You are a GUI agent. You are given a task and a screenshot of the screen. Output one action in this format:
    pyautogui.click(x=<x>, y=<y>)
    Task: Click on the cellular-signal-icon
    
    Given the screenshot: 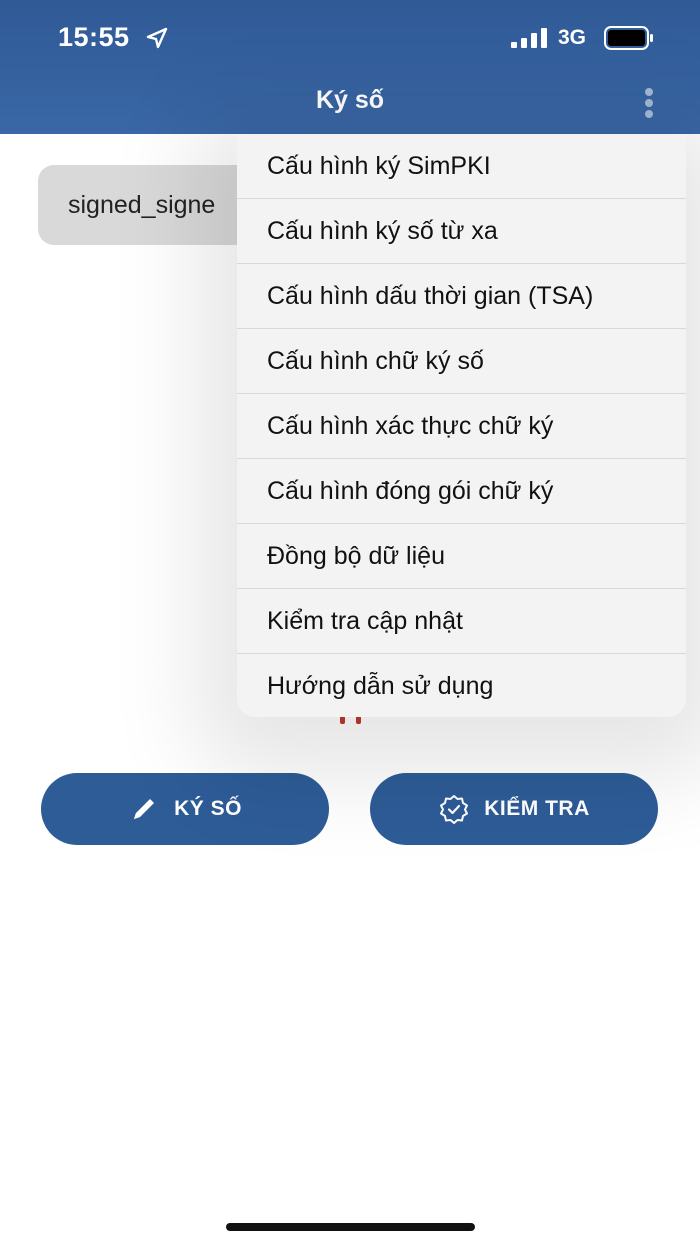 What is the action you would take?
    pyautogui.click(x=529, y=38)
    